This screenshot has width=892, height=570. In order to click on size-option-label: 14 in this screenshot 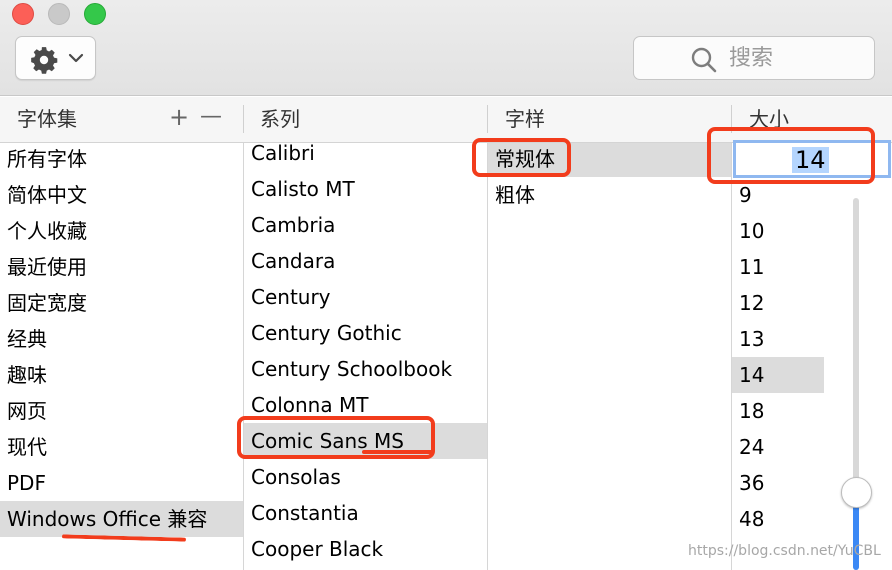, I will do `click(752, 375)`.